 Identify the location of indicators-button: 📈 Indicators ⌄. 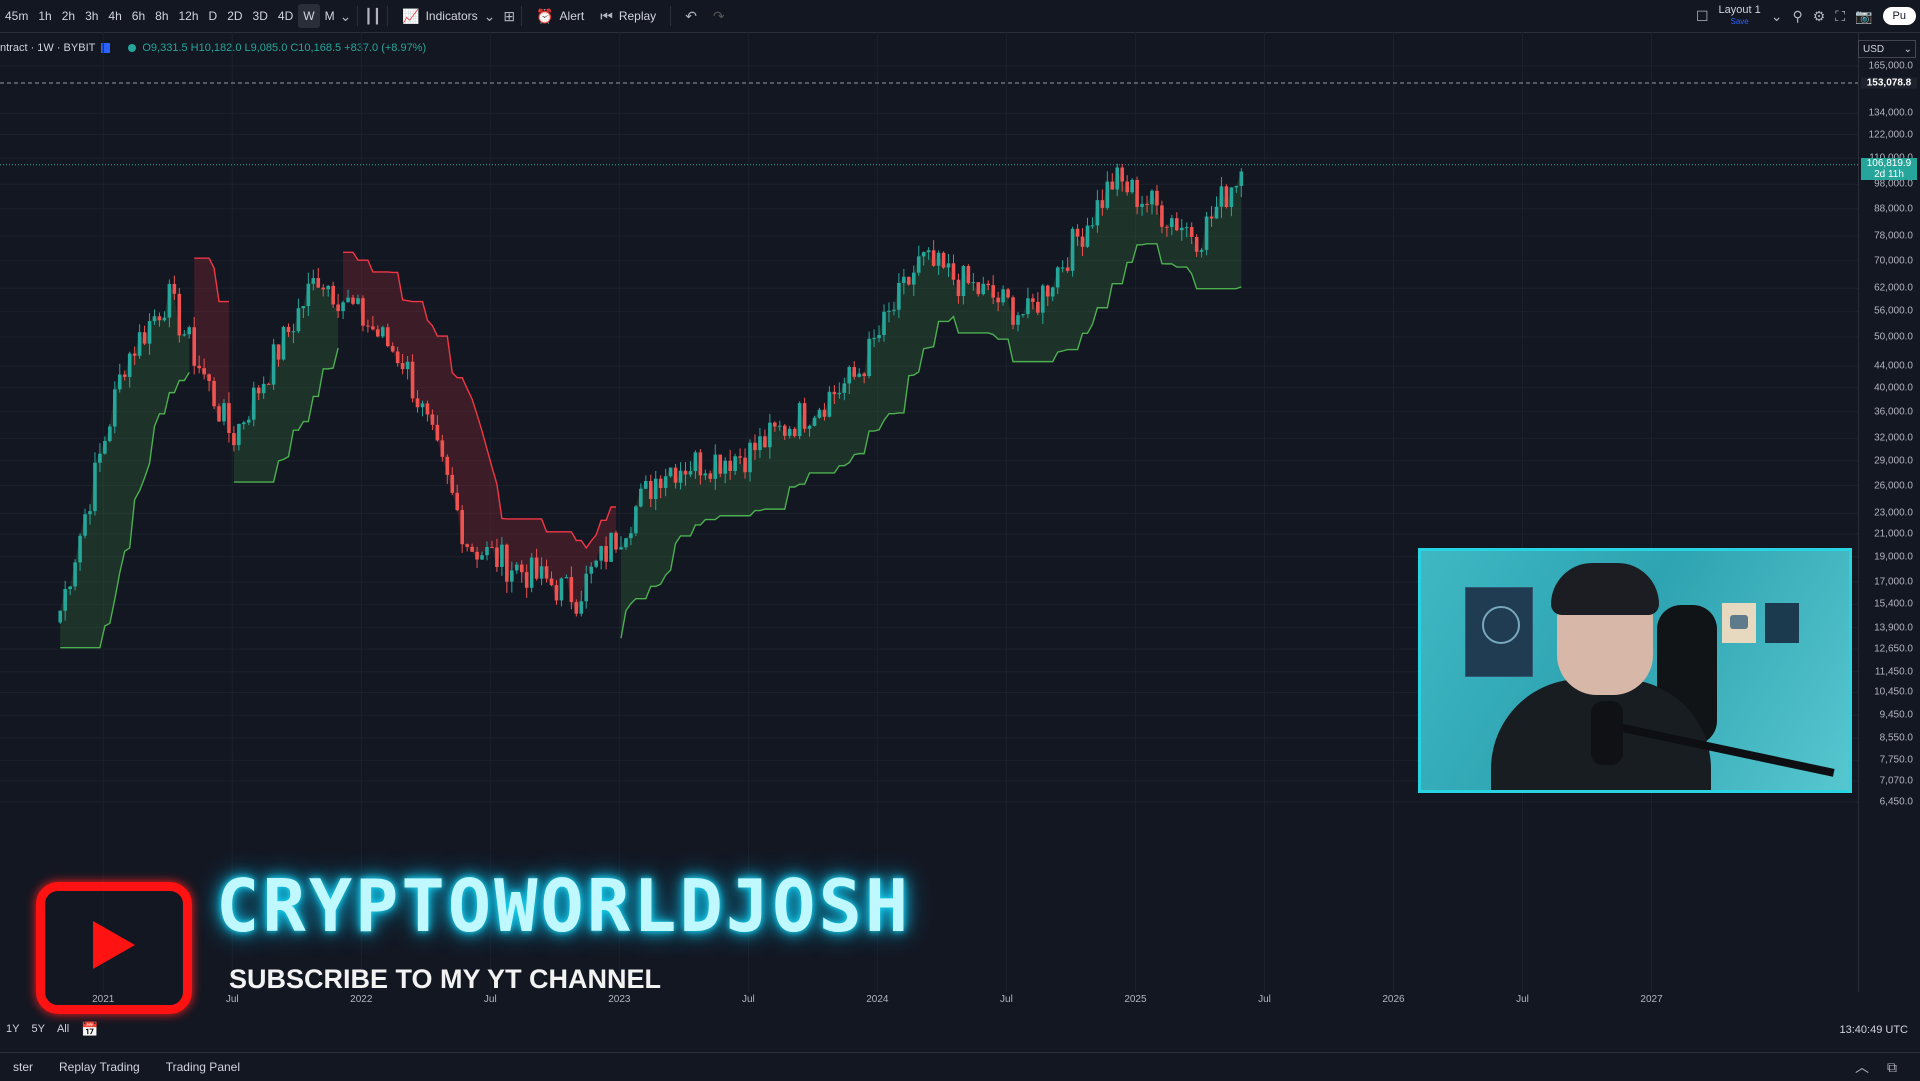
(448, 16).